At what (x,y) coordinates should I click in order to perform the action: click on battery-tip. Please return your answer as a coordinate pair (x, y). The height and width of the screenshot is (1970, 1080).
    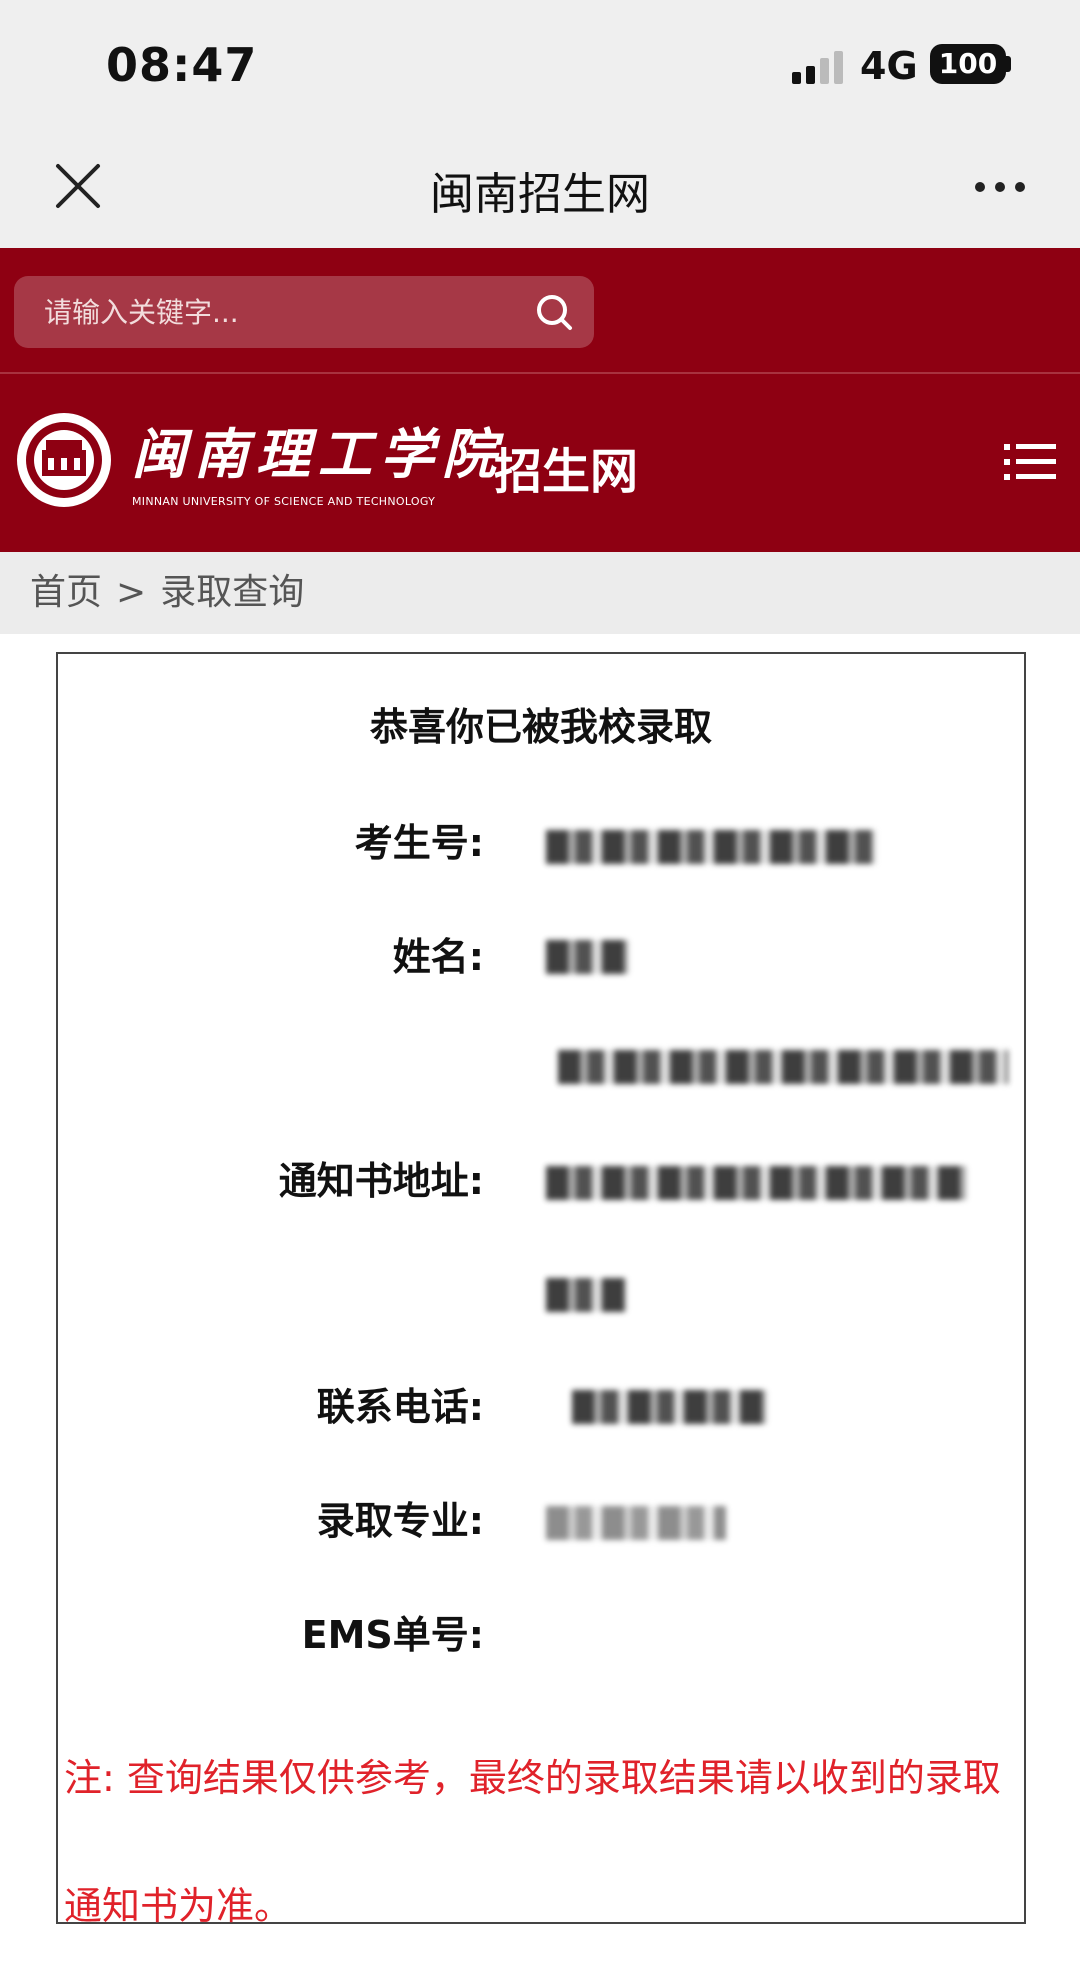
    Looking at the image, I should click on (1008, 64).